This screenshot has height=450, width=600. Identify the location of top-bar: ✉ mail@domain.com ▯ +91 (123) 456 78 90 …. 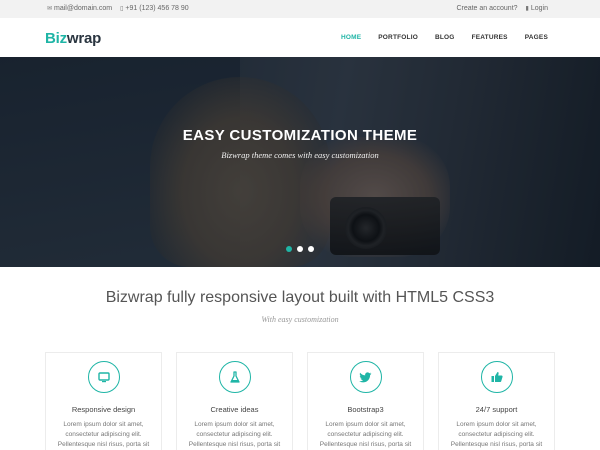
(300, 9).